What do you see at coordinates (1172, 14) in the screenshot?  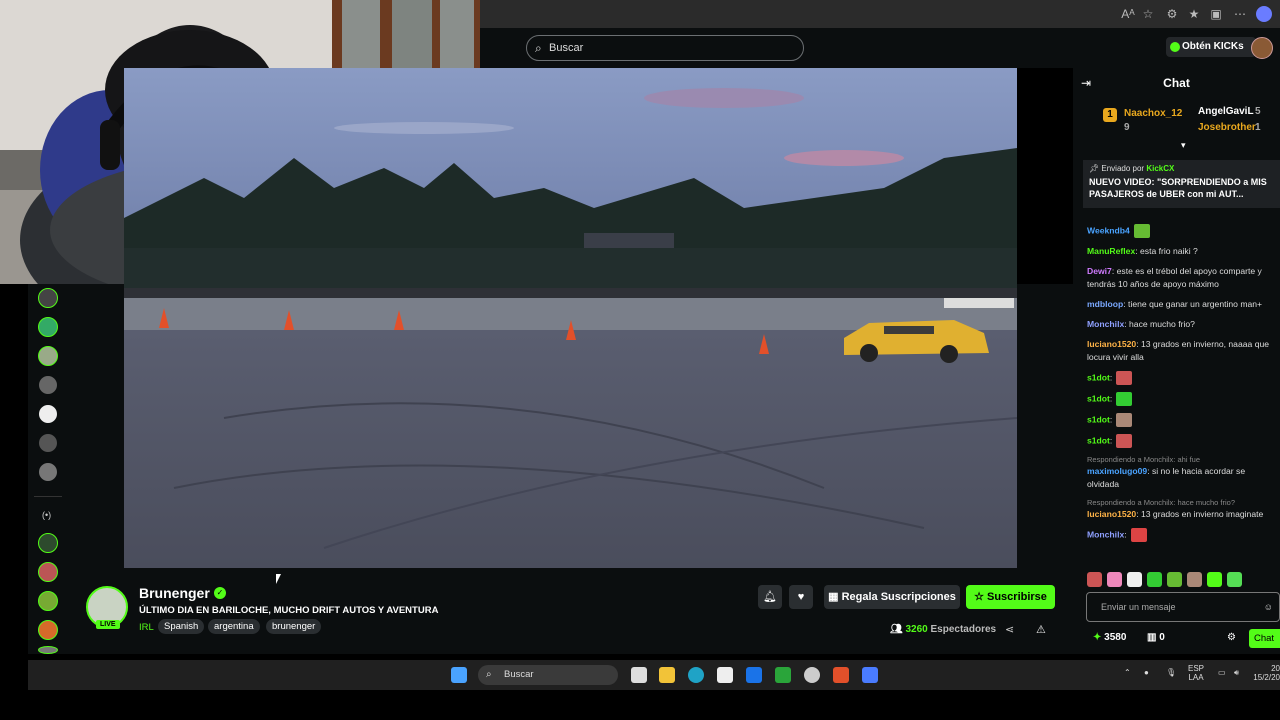 I see `extensions-icon: ⚙` at bounding box center [1172, 14].